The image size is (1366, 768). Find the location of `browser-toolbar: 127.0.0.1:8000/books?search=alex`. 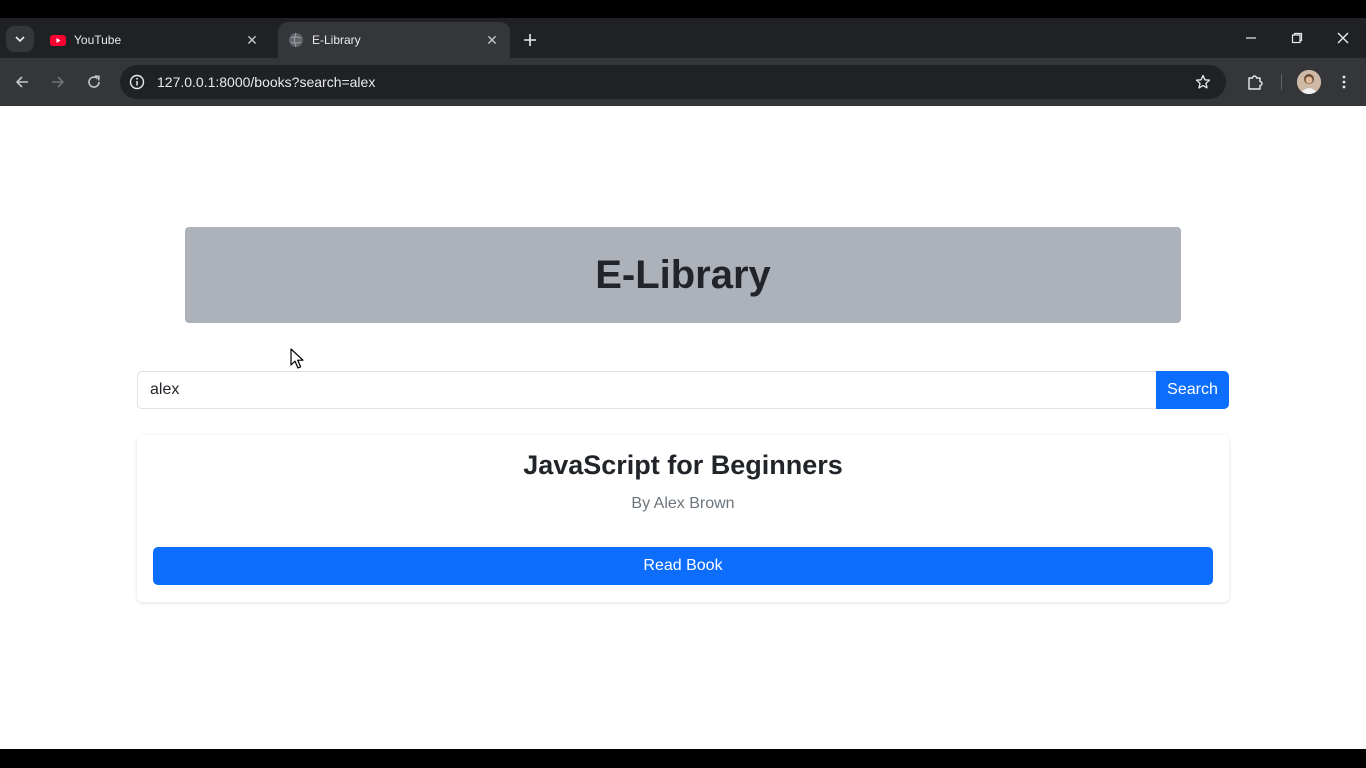

browser-toolbar: 127.0.0.1:8000/books?search=alex is located at coordinates (683, 82).